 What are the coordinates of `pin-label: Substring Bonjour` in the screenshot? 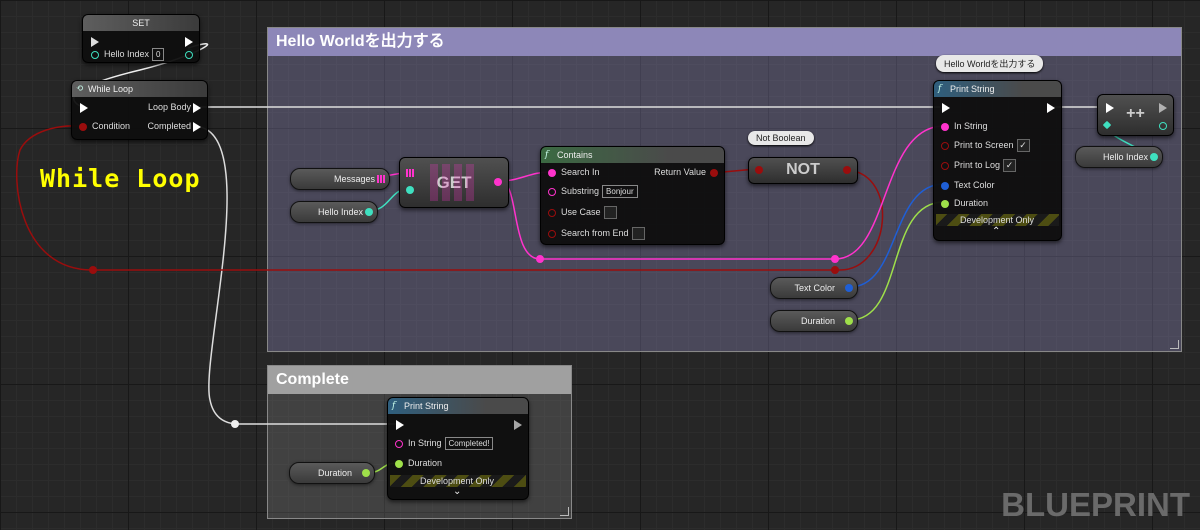 It's located at (599, 191).